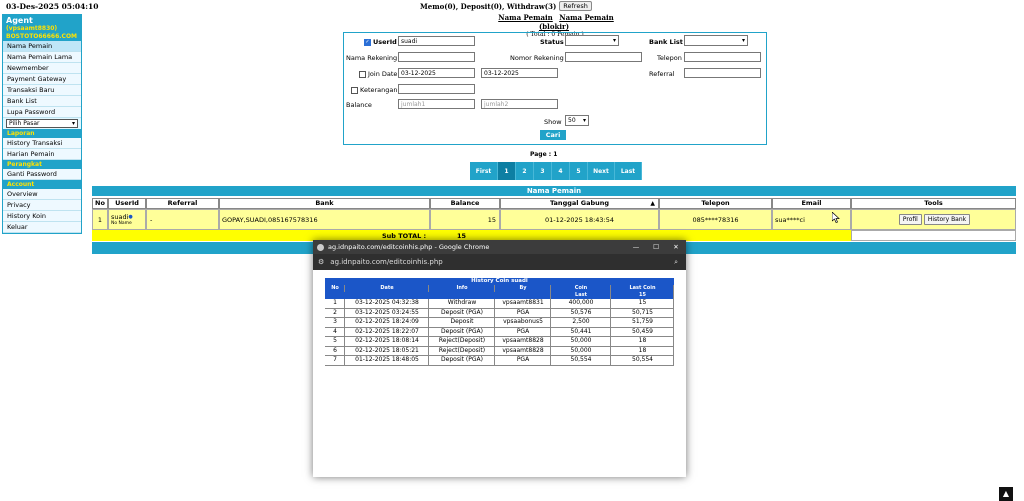  What do you see at coordinates (436, 57) in the screenshot?
I see `nama-rekening-input` at bounding box center [436, 57].